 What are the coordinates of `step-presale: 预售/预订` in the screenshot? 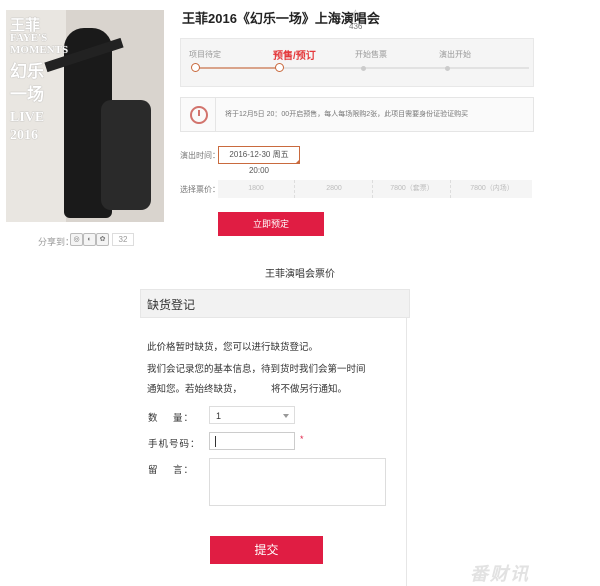 It's located at (294, 56).